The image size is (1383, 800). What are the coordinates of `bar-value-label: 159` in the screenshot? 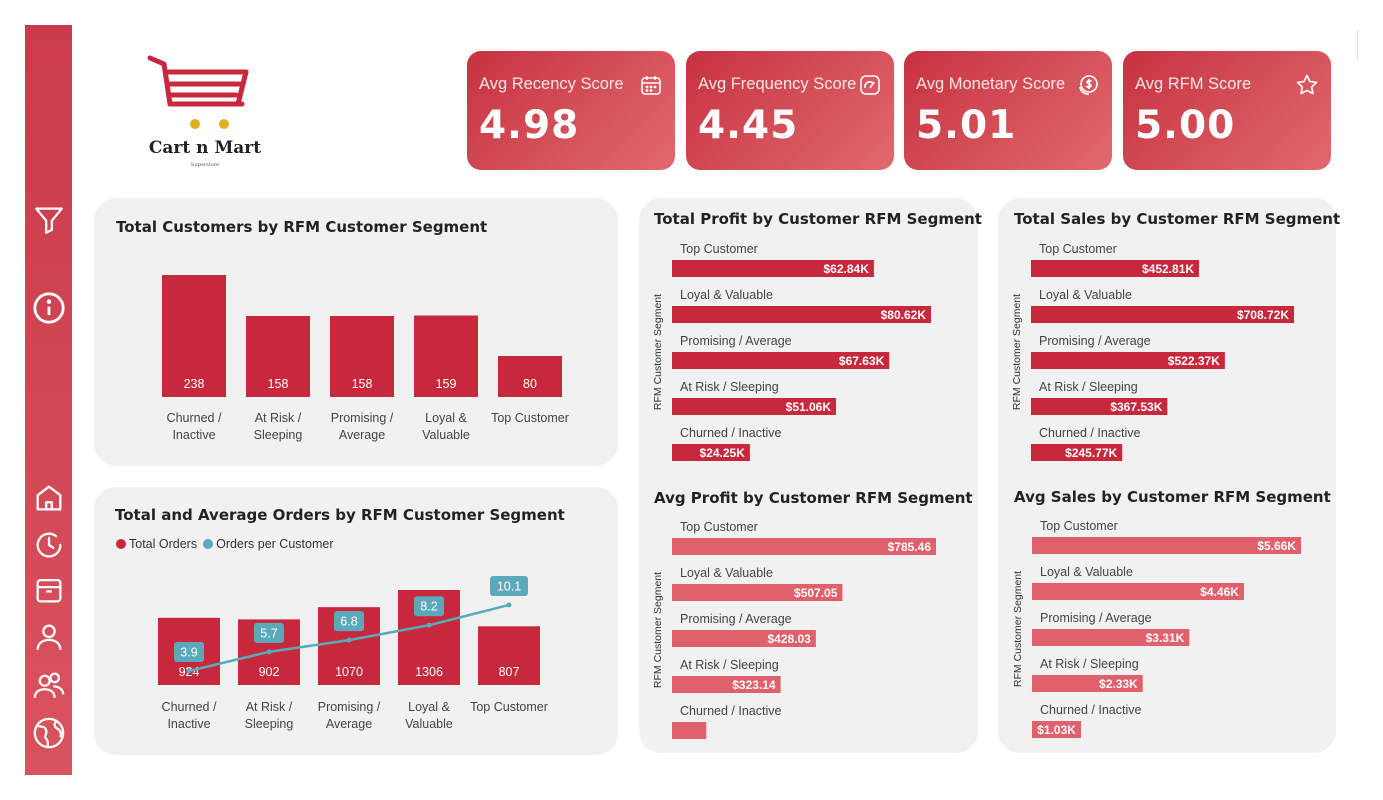 It's located at (446, 384).